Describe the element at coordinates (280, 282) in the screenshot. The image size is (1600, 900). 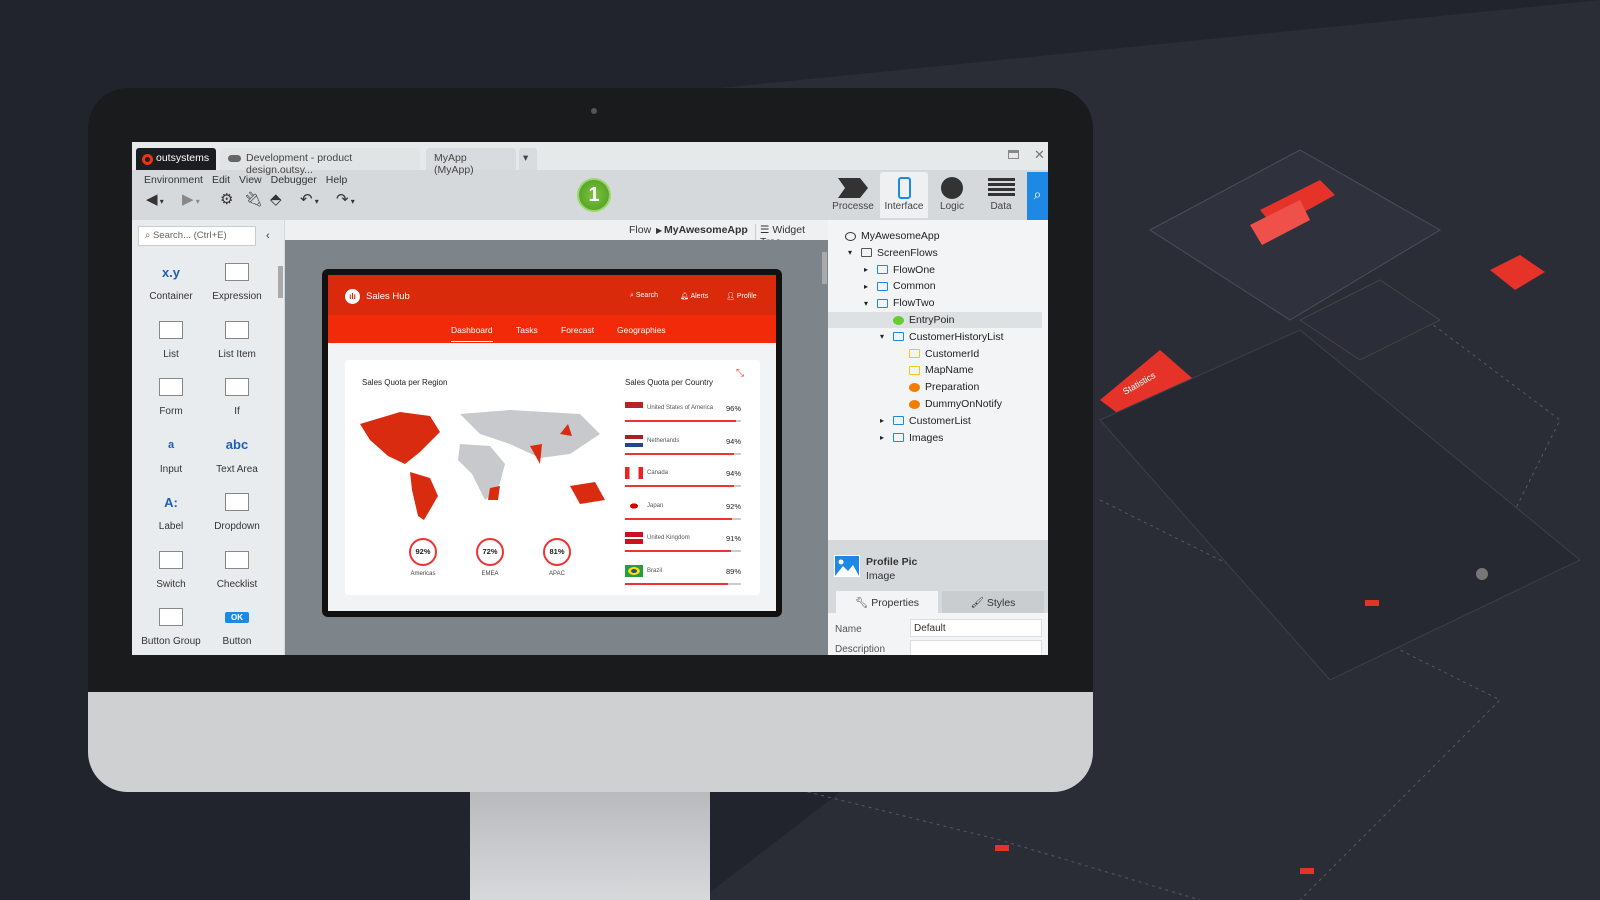
I see `palette-scrollbar` at that location.